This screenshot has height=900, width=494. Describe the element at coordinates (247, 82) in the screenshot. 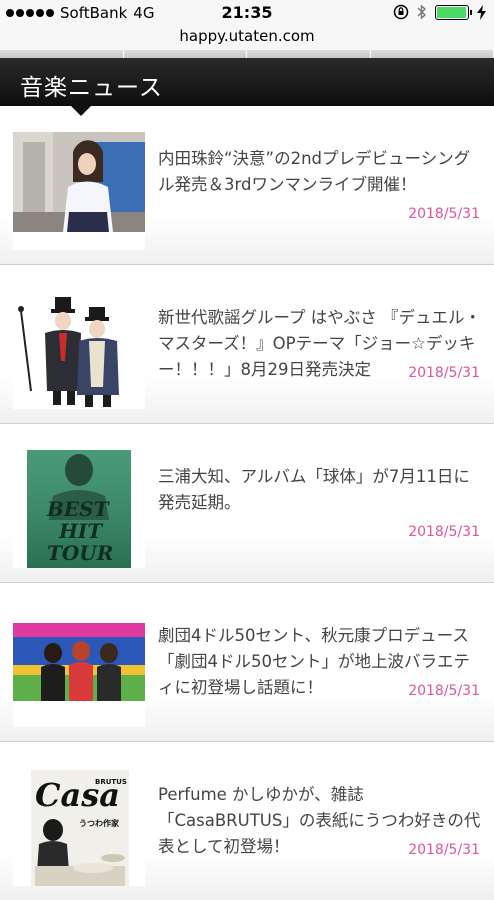

I see `section-header: 音楽ニュース` at that location.